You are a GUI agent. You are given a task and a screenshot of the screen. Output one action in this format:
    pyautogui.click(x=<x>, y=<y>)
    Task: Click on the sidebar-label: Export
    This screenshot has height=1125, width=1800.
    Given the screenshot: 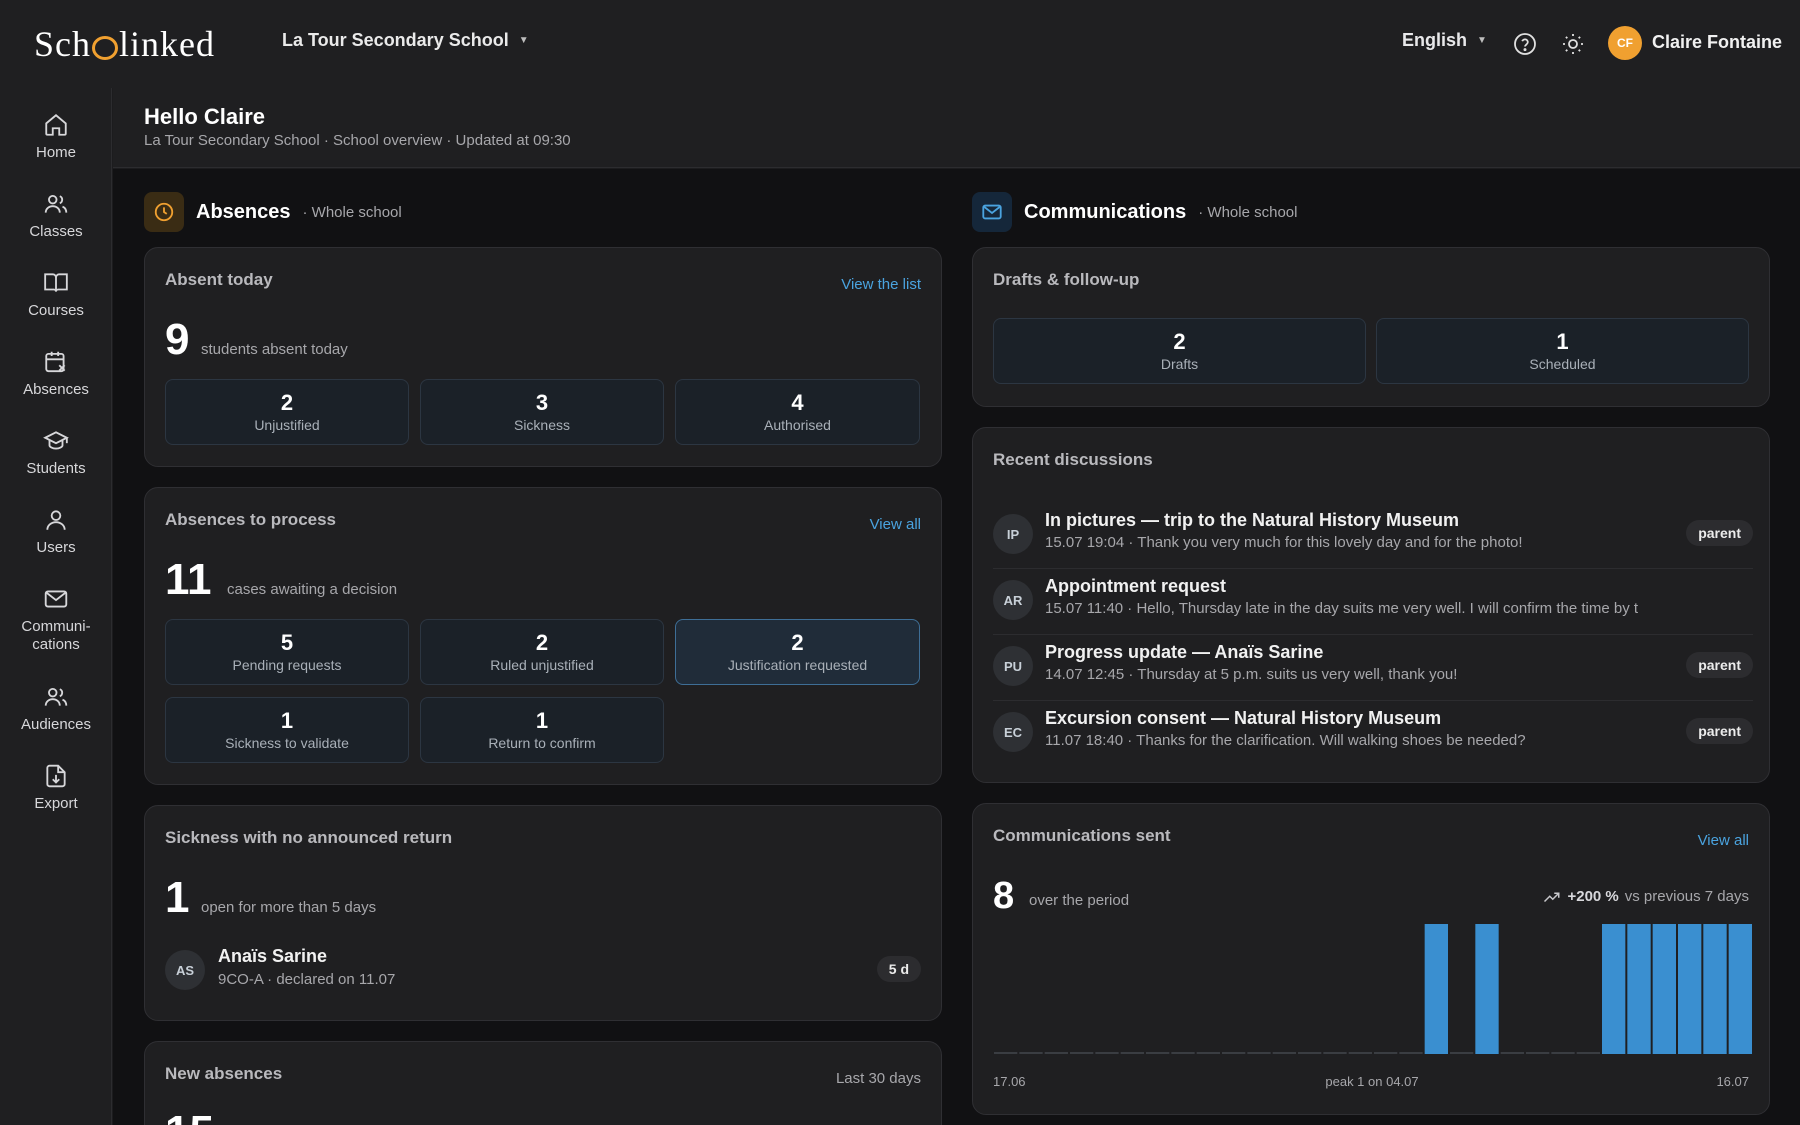 What is the action you would take?
    pyautogui.click(x=56, y=803)
    